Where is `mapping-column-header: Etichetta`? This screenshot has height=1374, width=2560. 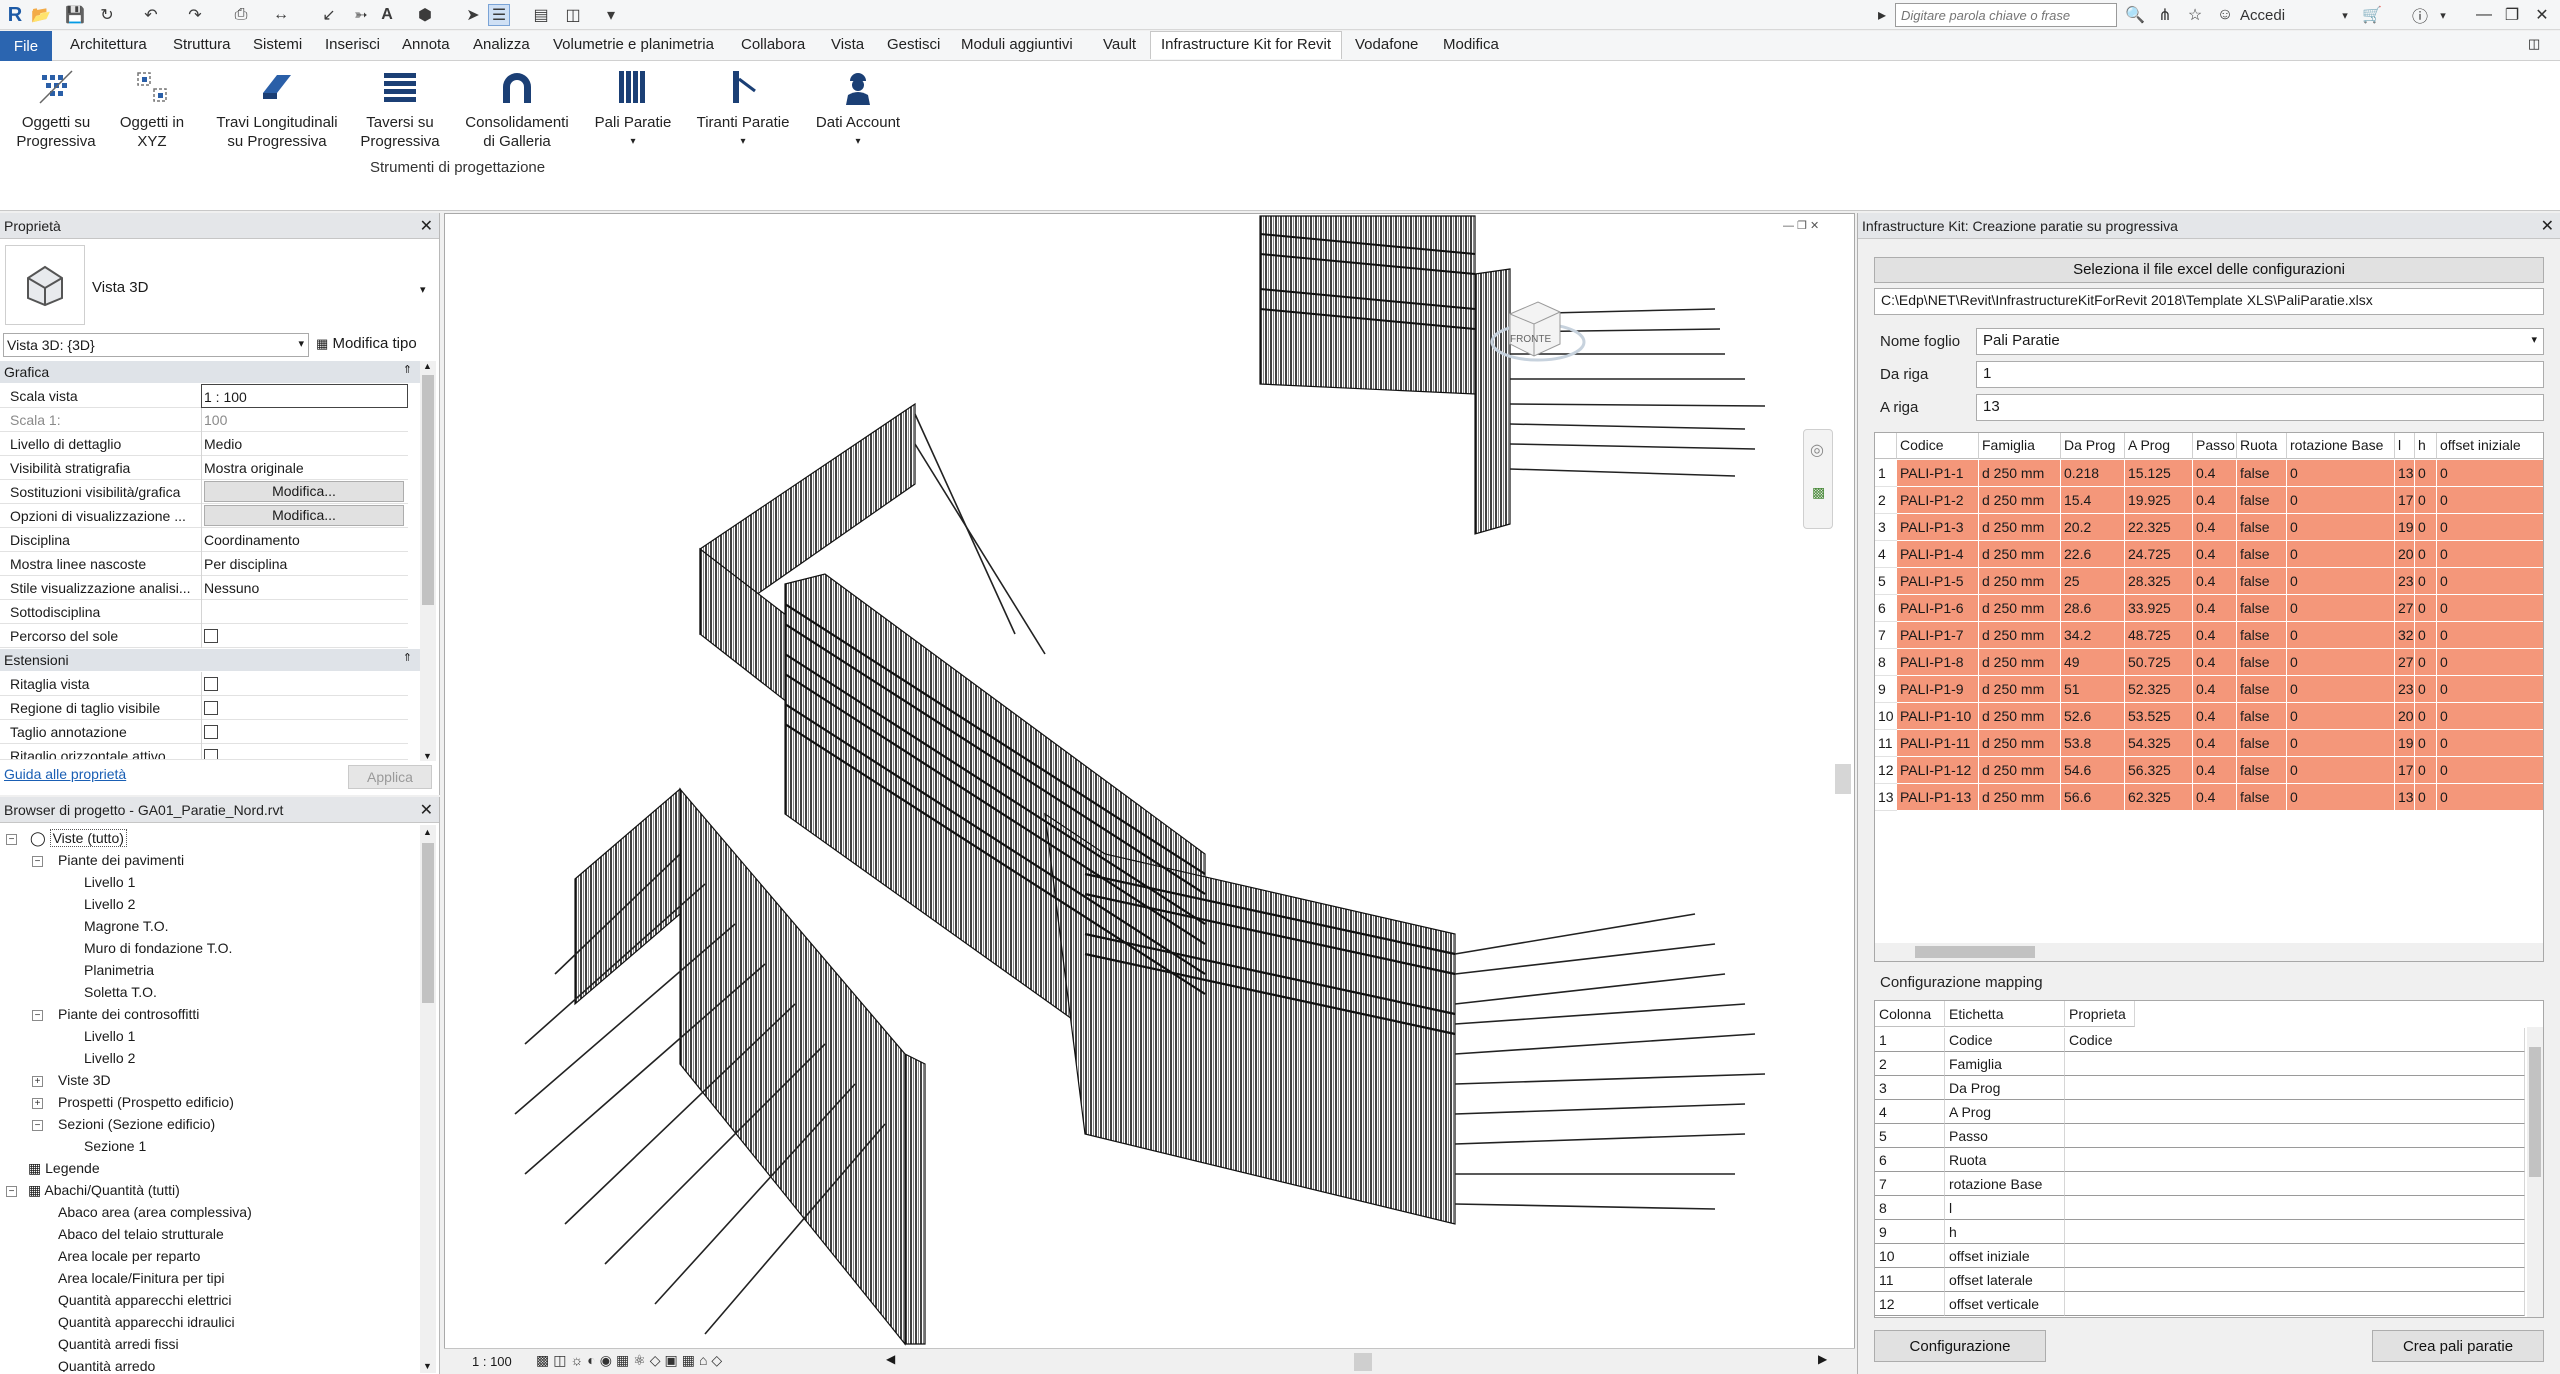
mapping-column-header: Etichetta is located at coordinates (2005, 1014).